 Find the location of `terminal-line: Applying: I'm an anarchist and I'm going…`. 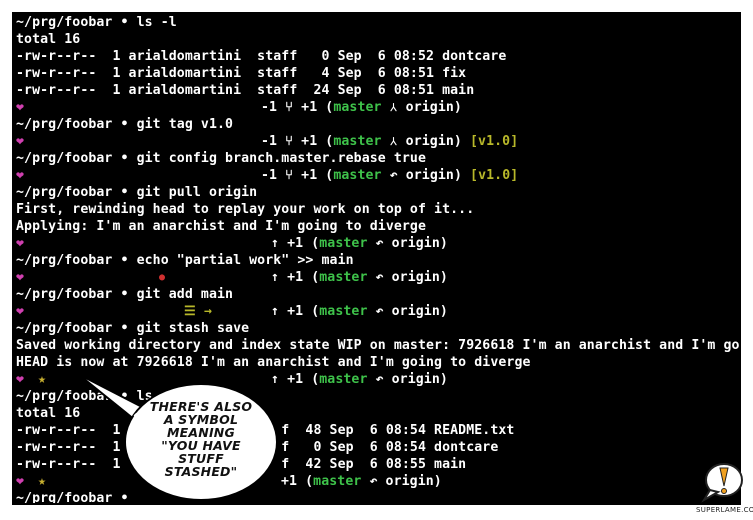

terminal-line: Applying: I'm an anarchist and I'm going… is located at coordinates (221, 226).